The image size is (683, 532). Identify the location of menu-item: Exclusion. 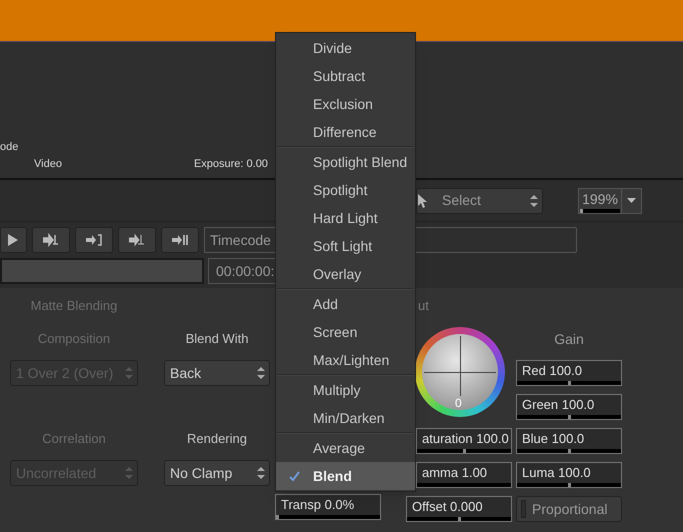
(345, 104).